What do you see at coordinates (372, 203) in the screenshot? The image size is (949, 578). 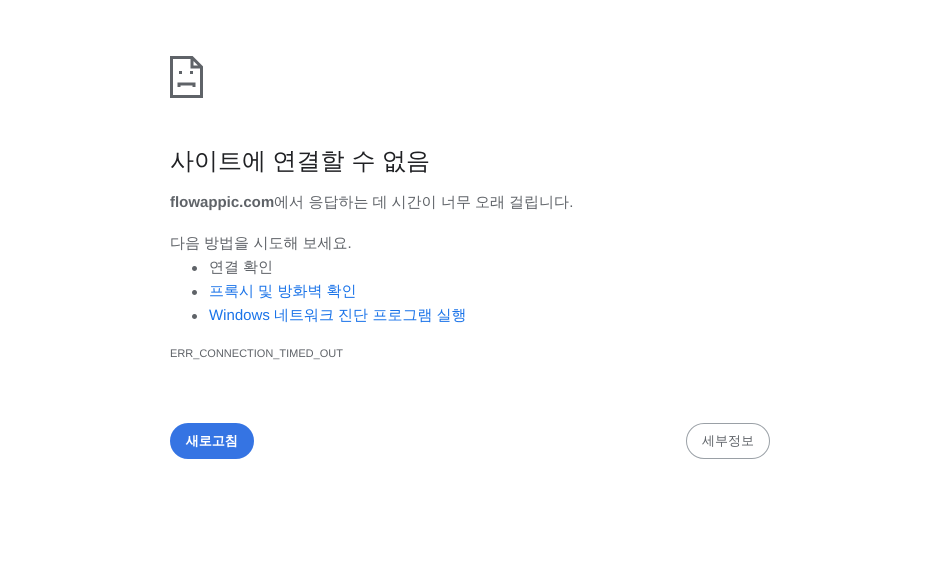 I see `error-message: flowappic.com에서 응답하는 데 시간이 너무 오래 걸립니다.` at bounding box center [372, 203].